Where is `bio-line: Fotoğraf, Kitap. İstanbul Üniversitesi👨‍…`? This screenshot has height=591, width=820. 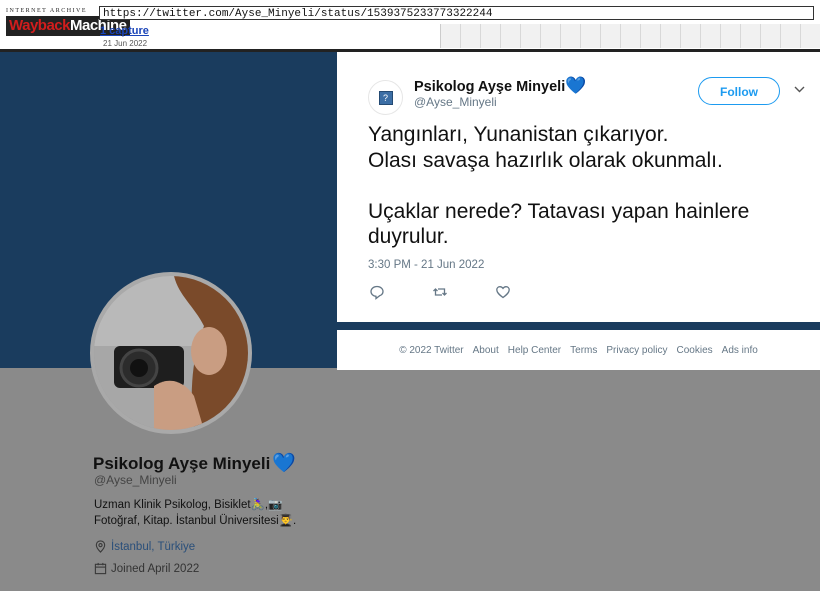 bio-line: Fotoğraf, Kitap. İstanbul Üniversitesi👨‍… is located at coordinates (195, 521).